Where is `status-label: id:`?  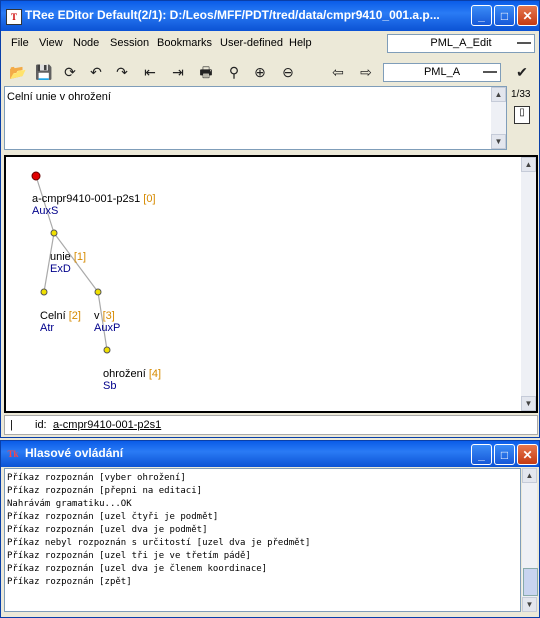 status-label: id: is located at coordinates (41, 425).